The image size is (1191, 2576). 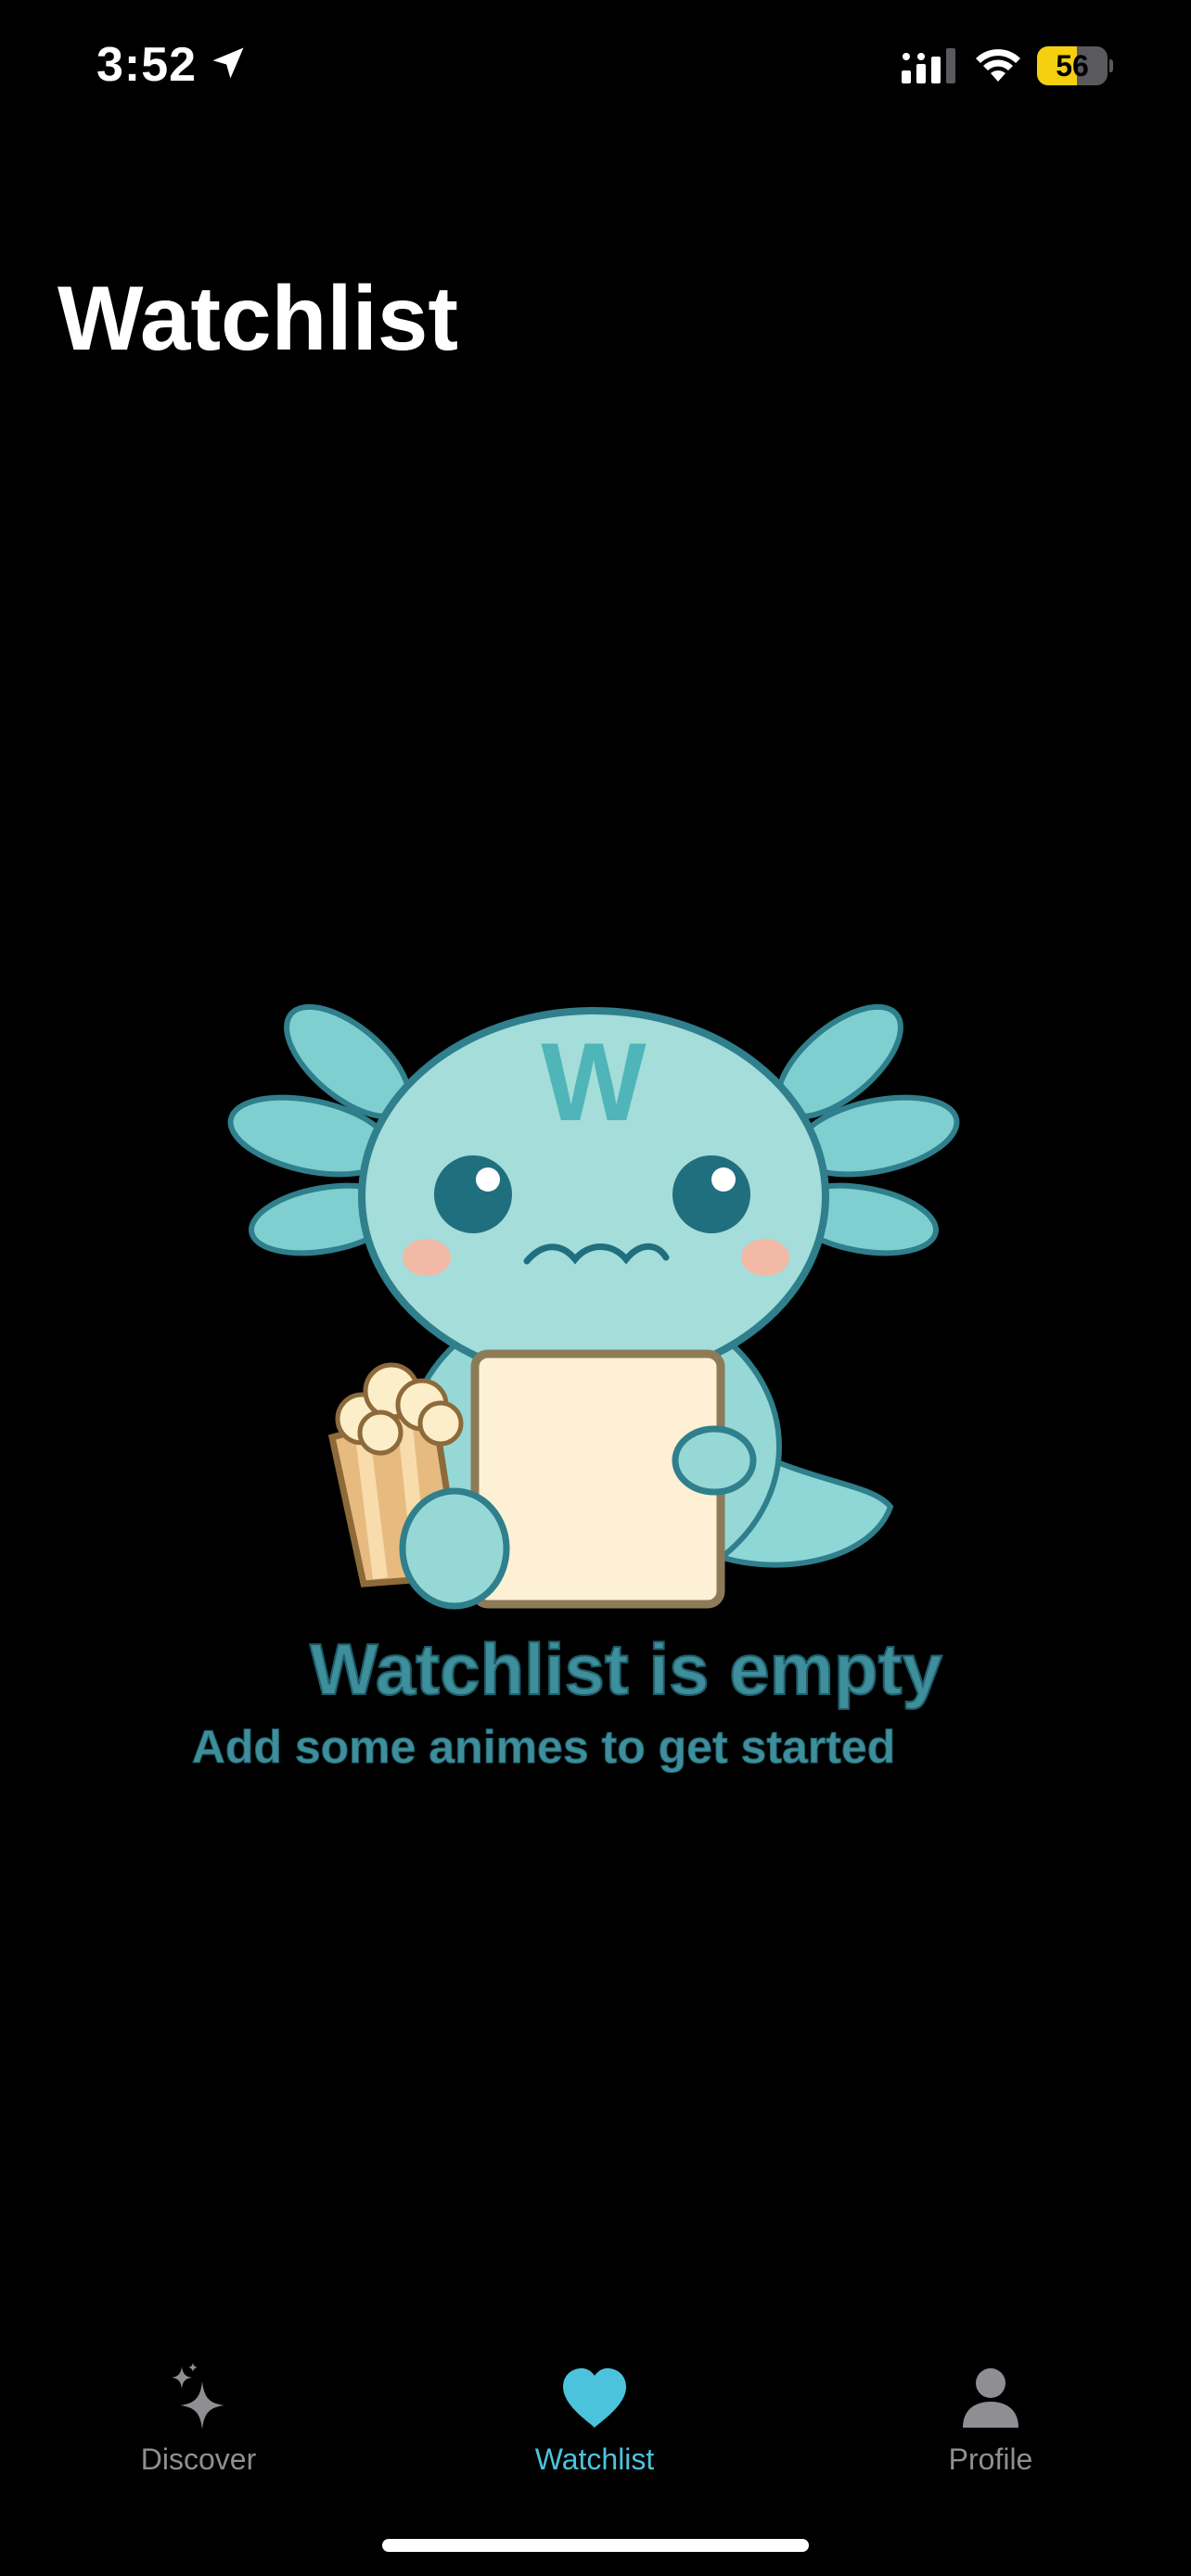 What do you see at coordinates (258, 318) in the screenshot?
I see `page-title: Watchlist` at bounding box center [258, 318].